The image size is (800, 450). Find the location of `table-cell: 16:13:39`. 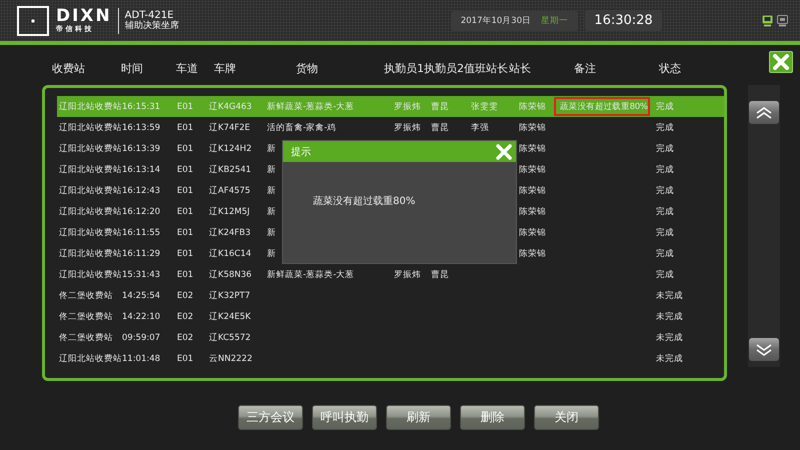

table-cell: 16:13:39 is located at coordinates (141, 149).